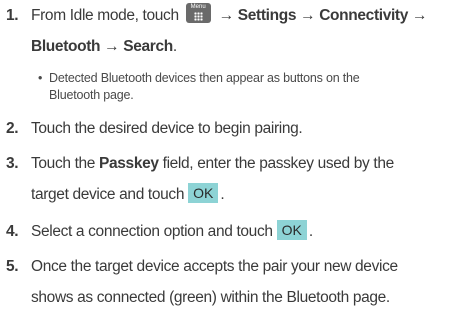 Image resolution: width=472 pixels, height=313 pixels. Describe the element at coordinates (105, 15) in the screenshot. I see `step-text: From Idle mode, touch` at that location.